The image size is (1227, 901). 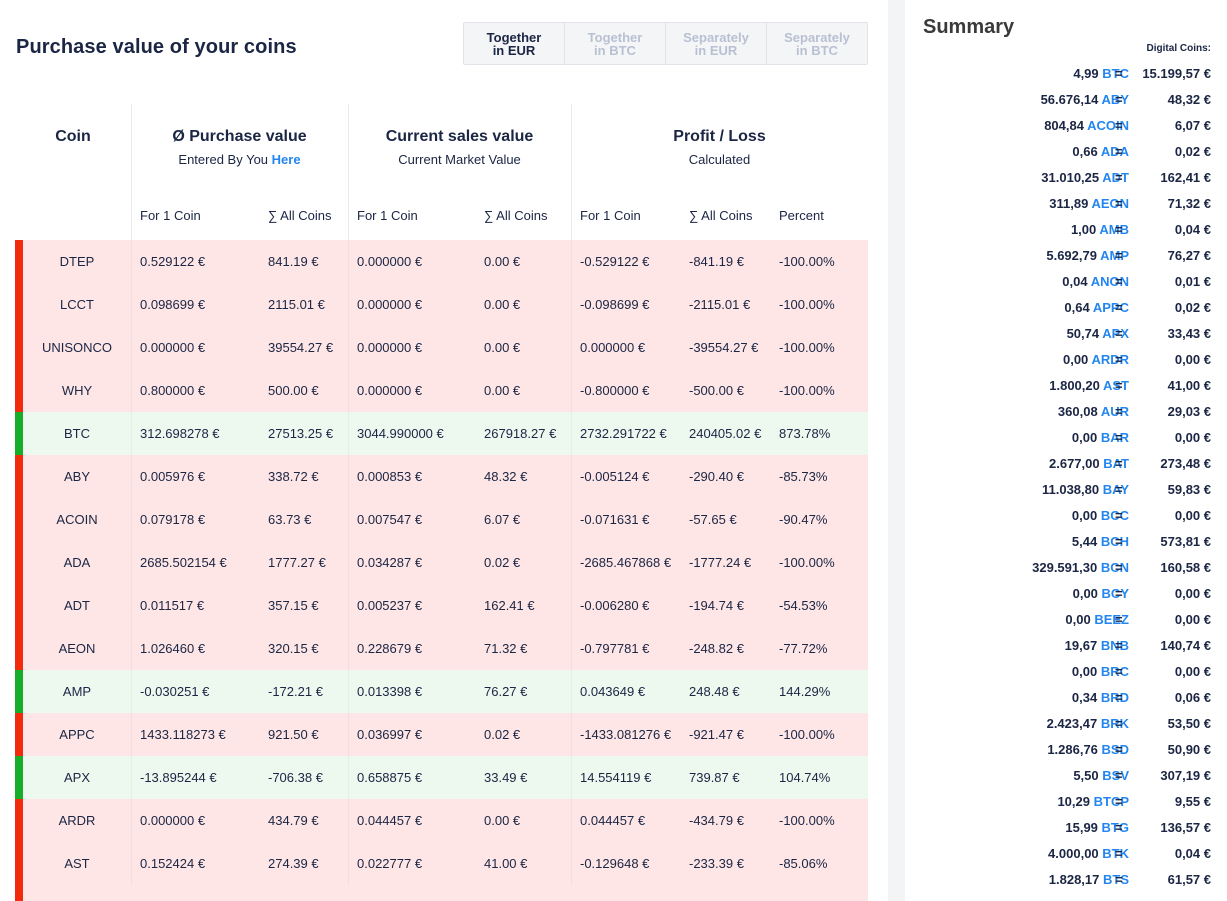 What do you see at coordinates (502, 562) in the screenshot?
I see `cell-current-all: 0.02 €` at bounding box center [502, 562].